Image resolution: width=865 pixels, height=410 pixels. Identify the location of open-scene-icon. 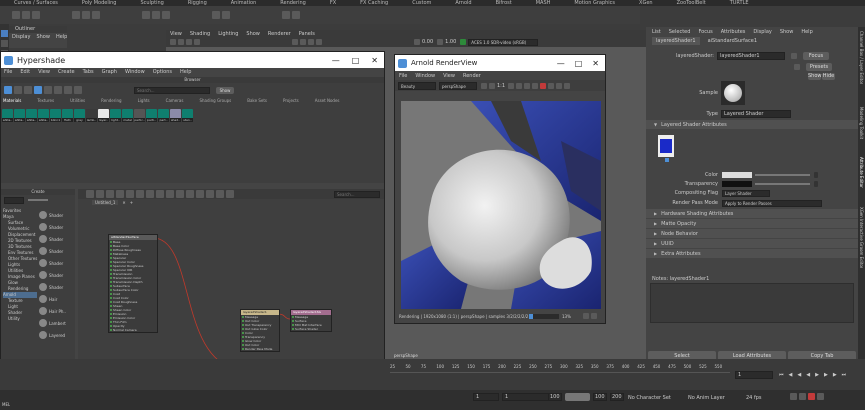
(26, 15).